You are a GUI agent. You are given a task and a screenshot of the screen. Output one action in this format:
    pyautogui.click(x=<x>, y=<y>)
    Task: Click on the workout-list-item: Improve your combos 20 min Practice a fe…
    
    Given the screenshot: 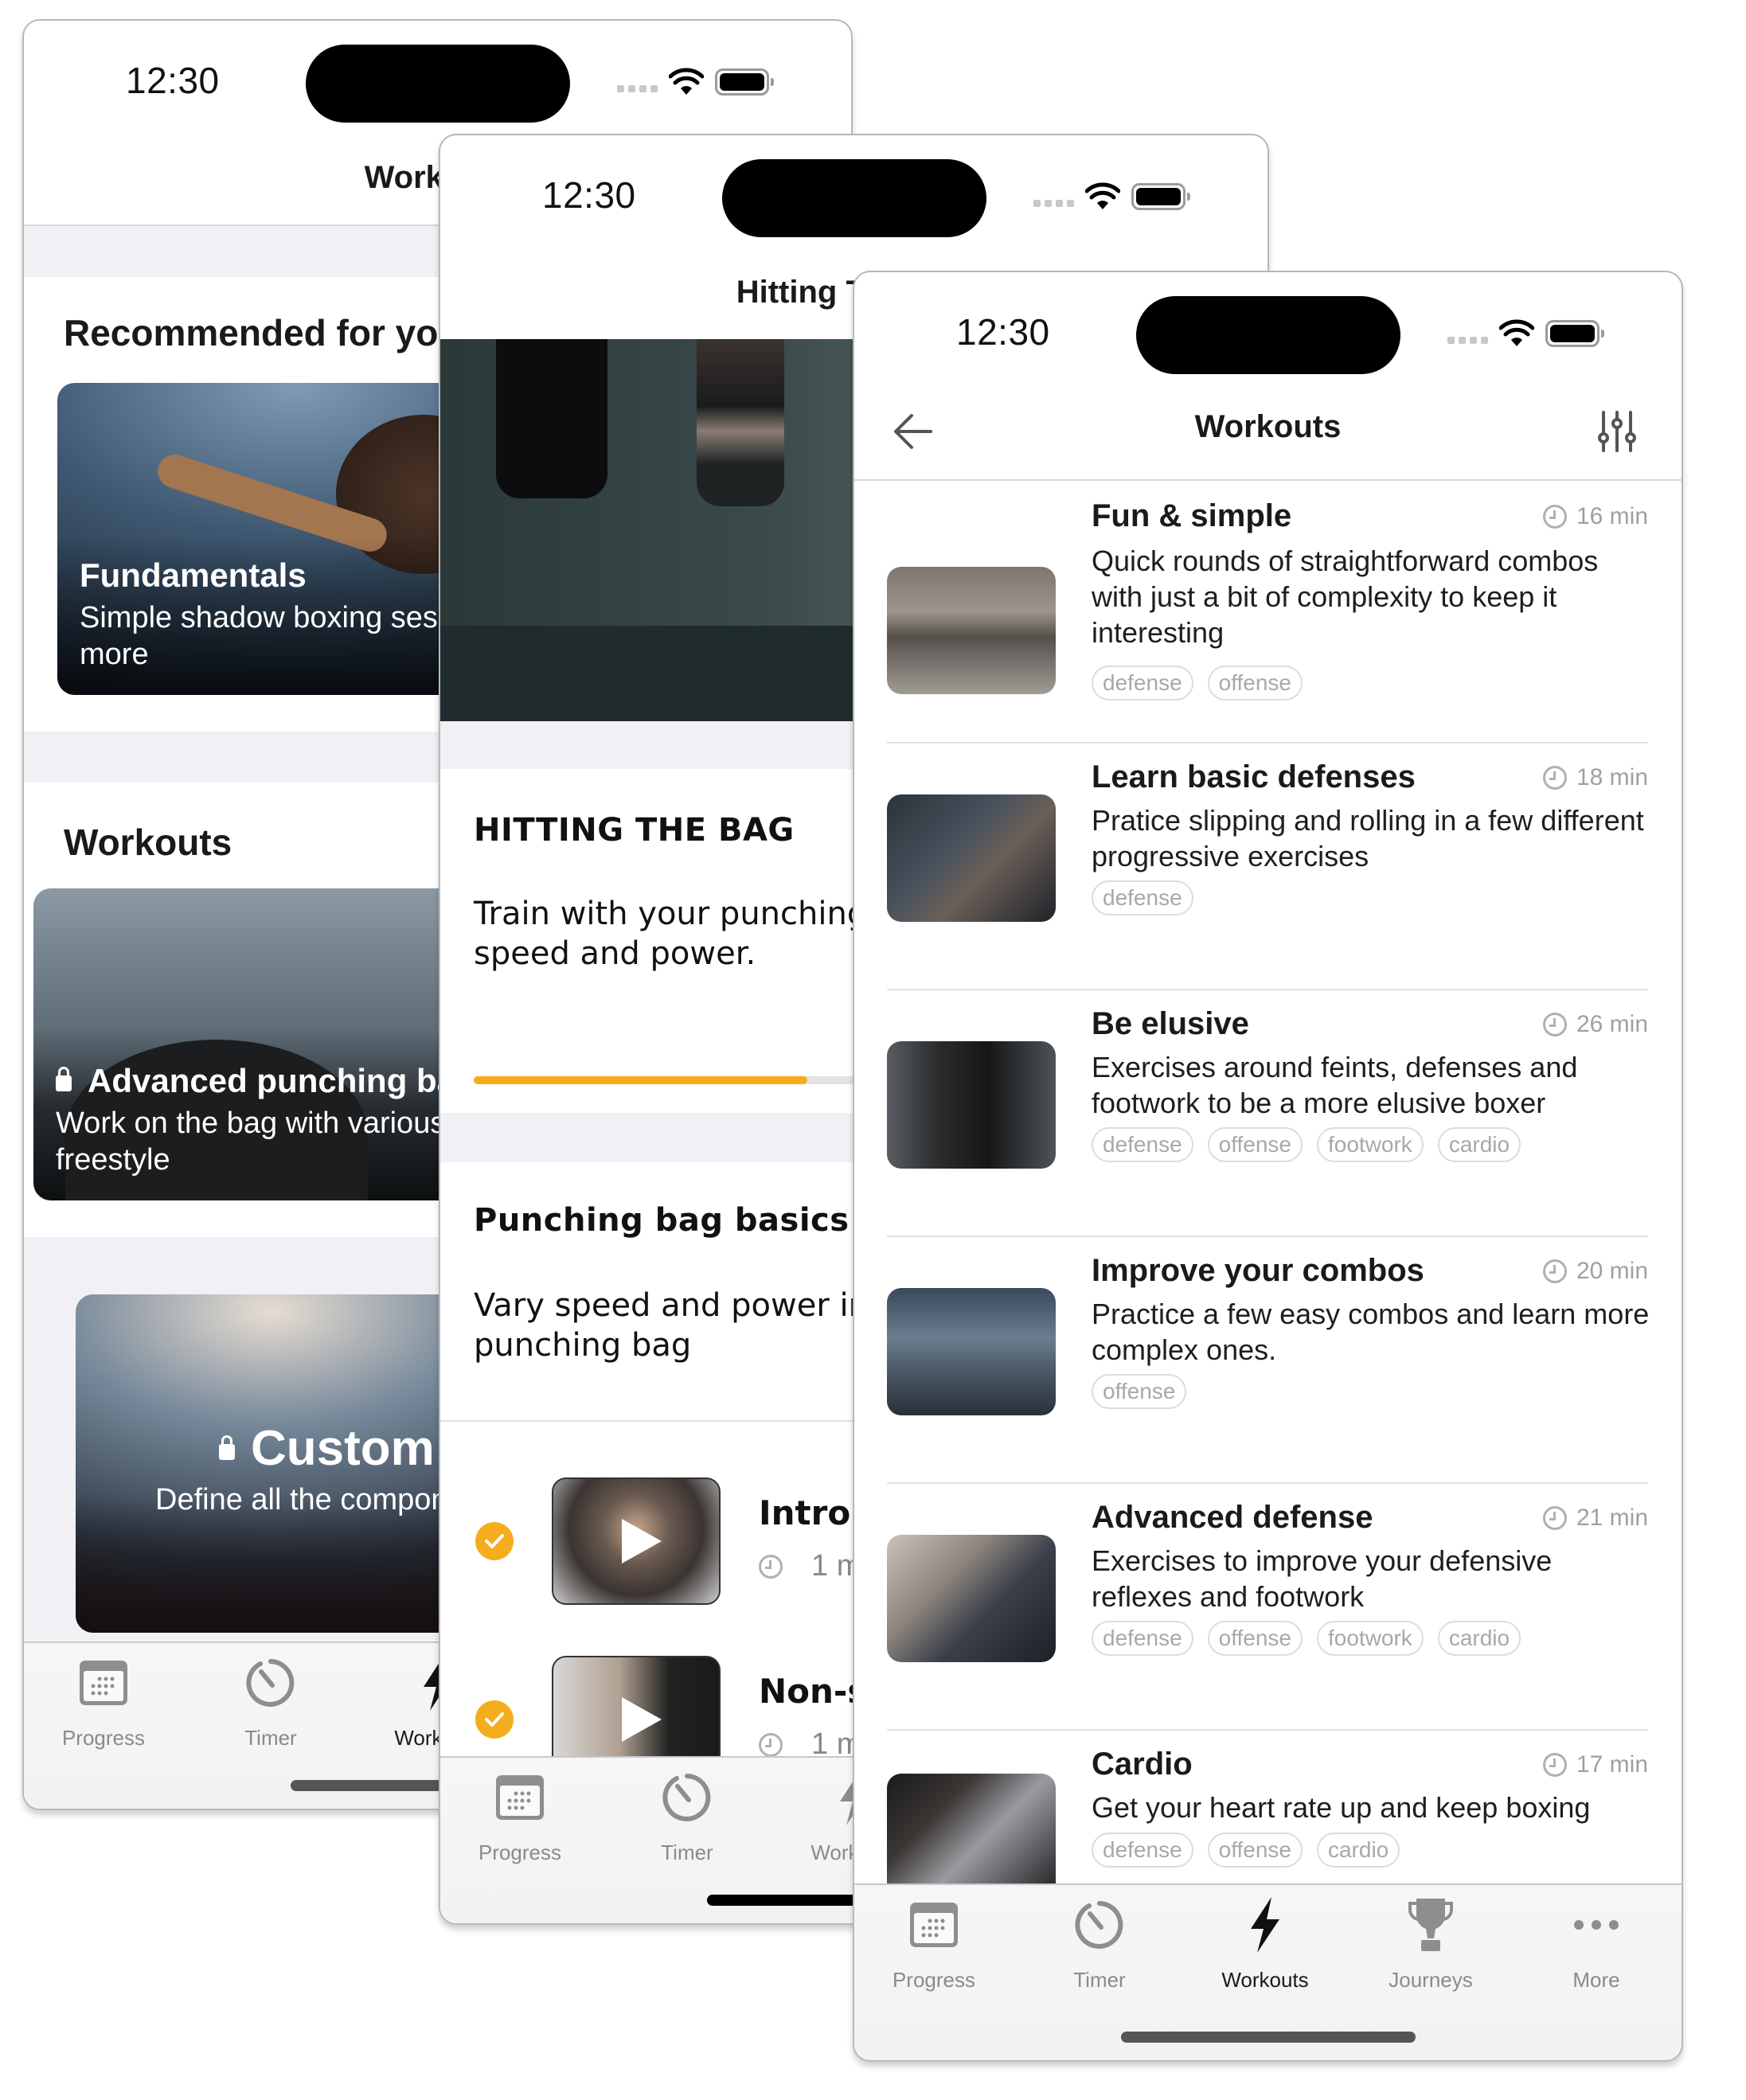 What is the action you would take?
    pyautogui.click(x=1268, y=1359)
    